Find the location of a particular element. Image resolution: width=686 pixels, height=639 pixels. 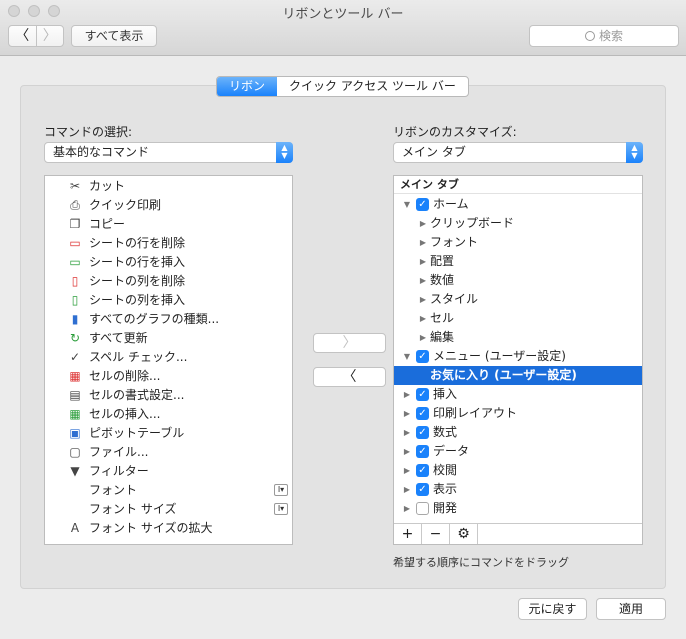

pivot-table-icon: ▣ is located at coordinates (75, 433).